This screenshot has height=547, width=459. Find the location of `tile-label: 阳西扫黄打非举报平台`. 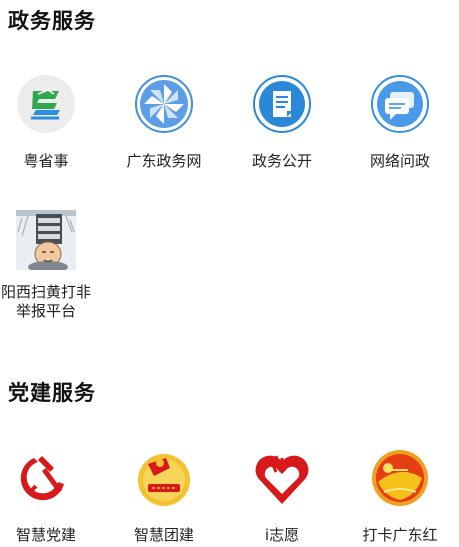

tile-label: 阳西扫黄打非举报平台 is located at coordinates (45, 301).